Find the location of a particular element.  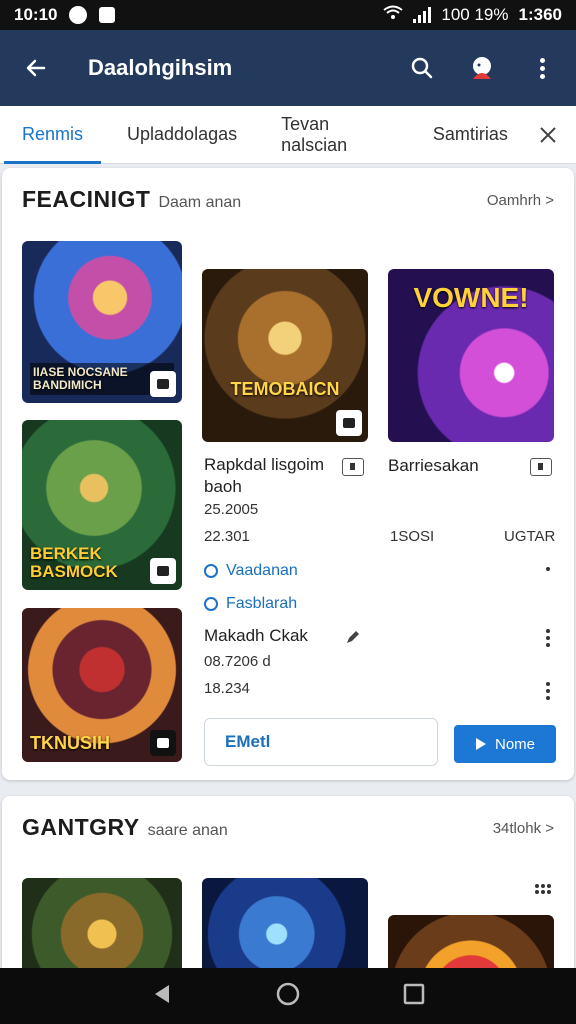

tab-upladdolagas: Upladdolagas is located at coordinates (182, 135).